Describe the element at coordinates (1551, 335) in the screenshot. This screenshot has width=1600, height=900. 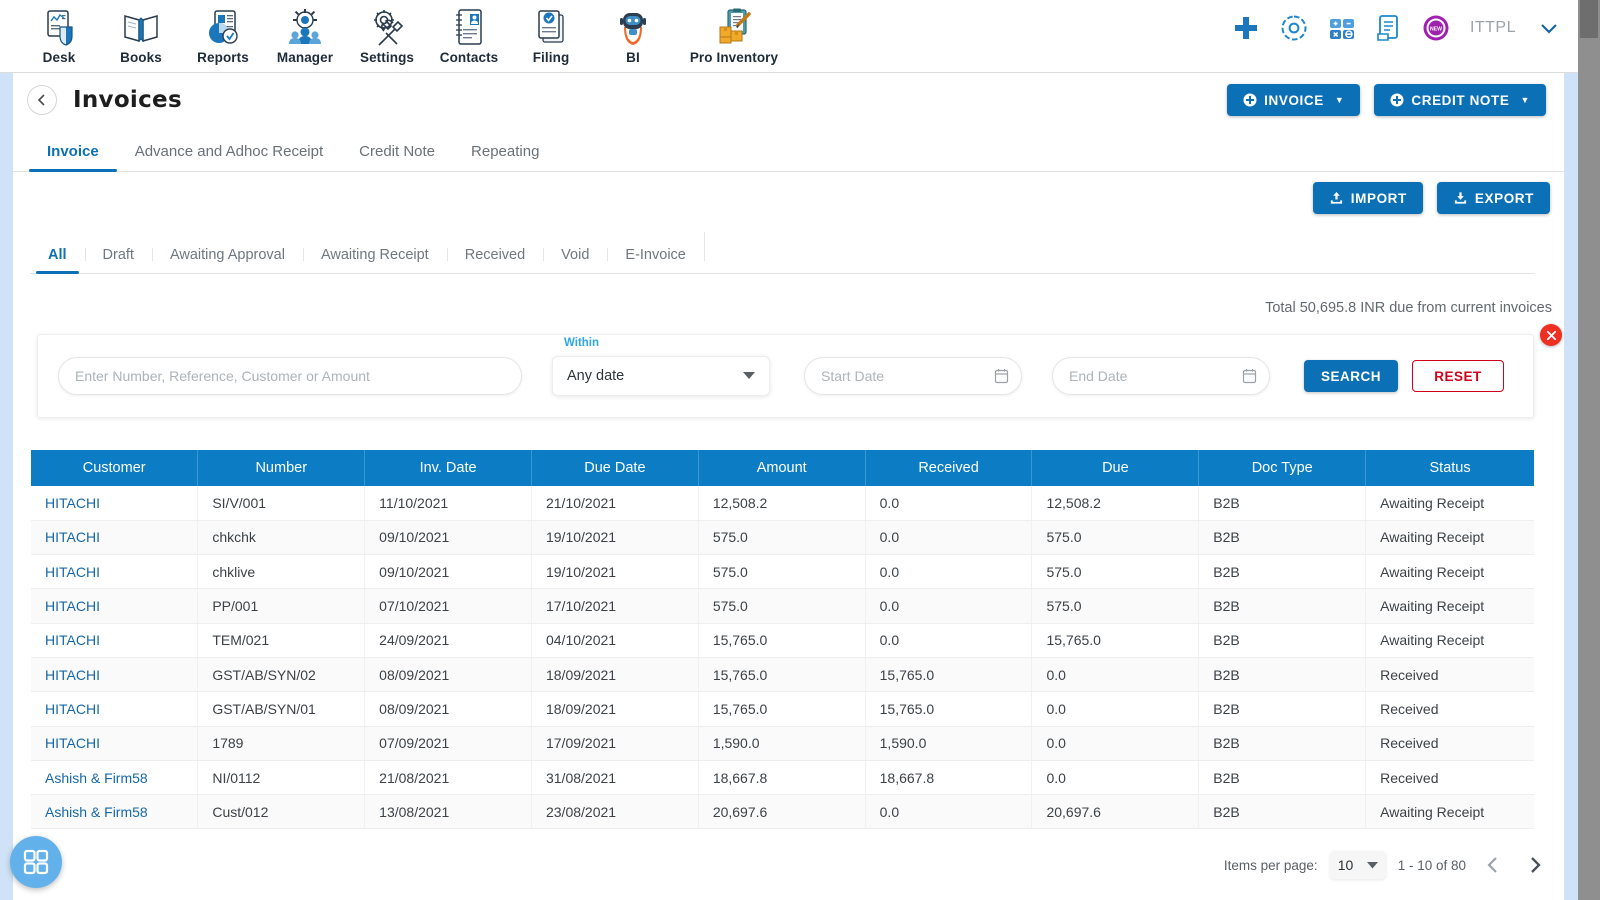
I see `close-filter-button` at that location.